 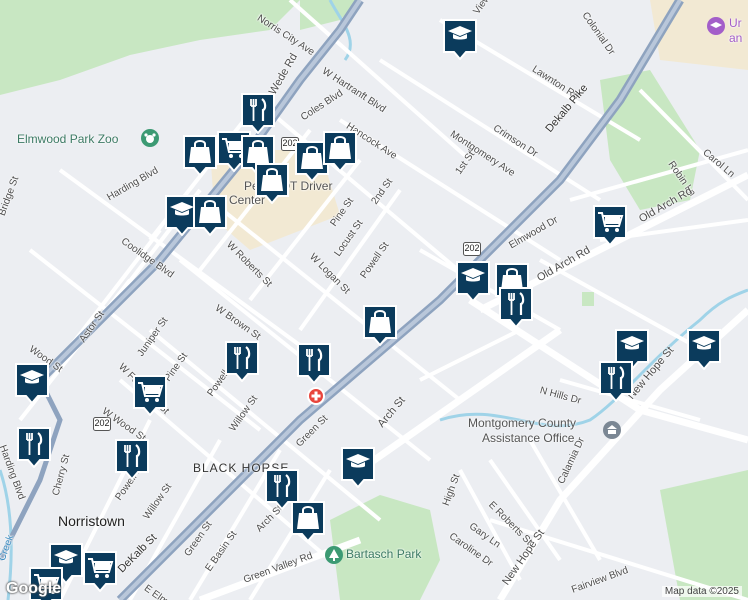 I want to click on poi-label-assistance-1: Montgomery County, so click(x=522, y=423).